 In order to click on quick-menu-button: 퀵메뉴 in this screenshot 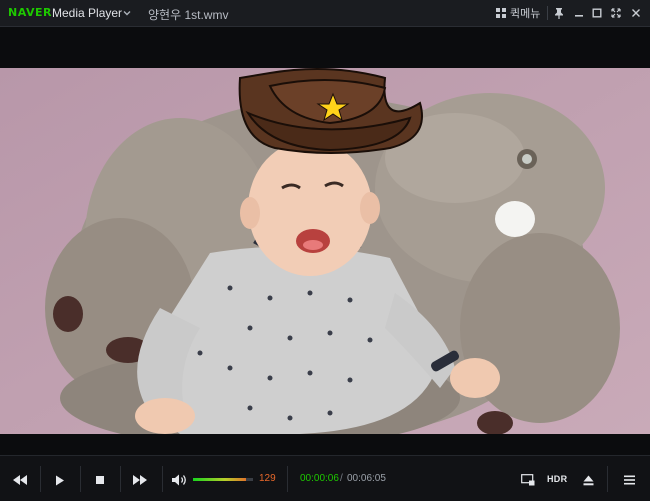, I will do `click(518, 13)`.